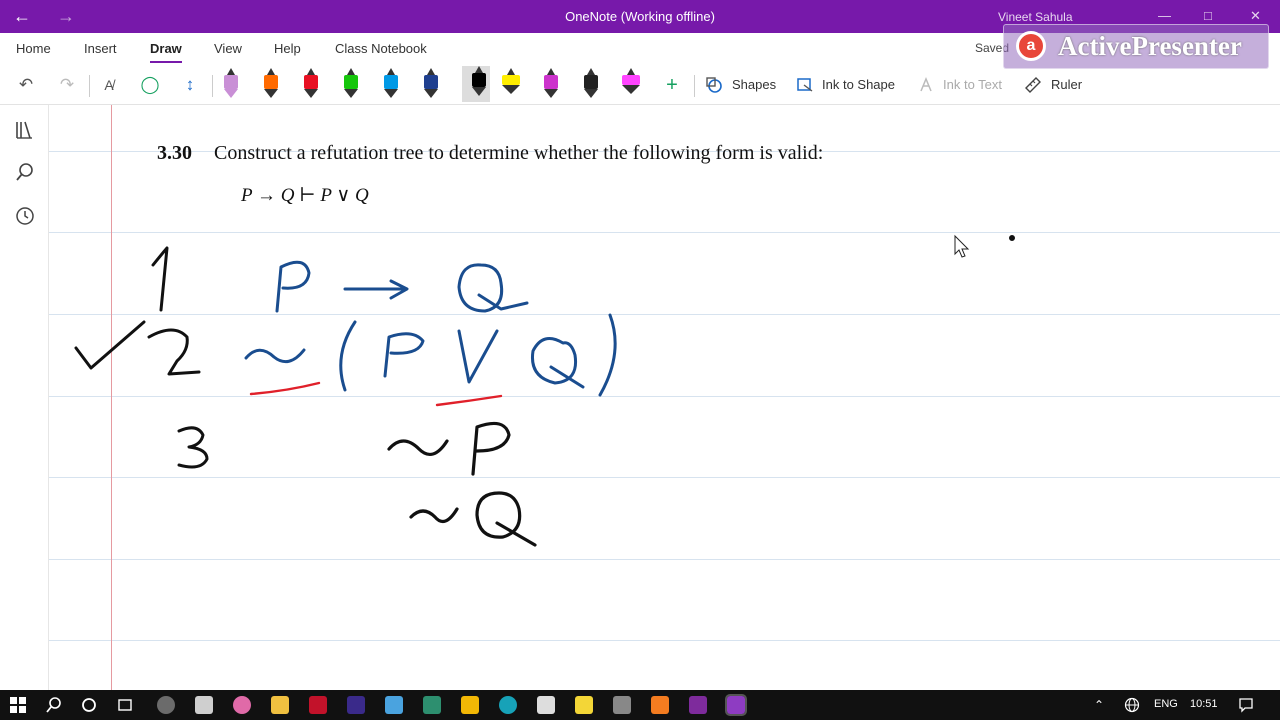 The width and height of the screenshot is (1280, 720). I want to click on ink-stray-dot, so click(1012, 238).